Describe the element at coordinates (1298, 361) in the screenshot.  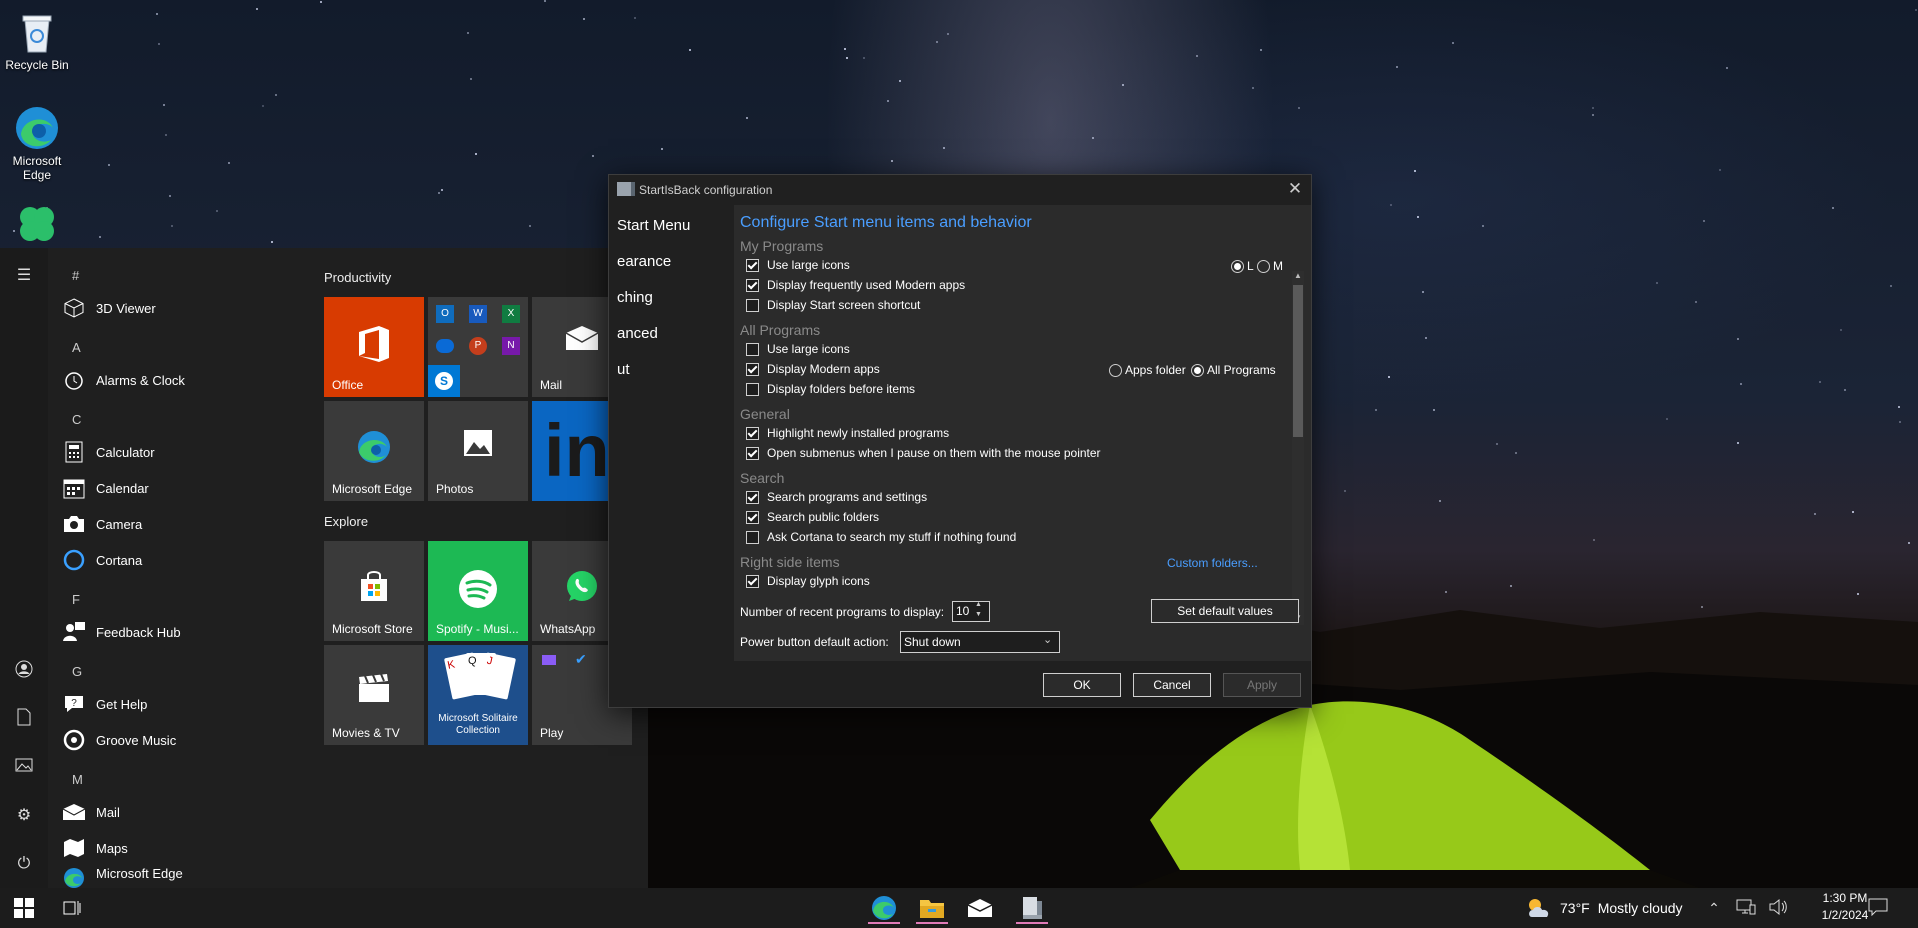
I see `scrollbar-thumb` at that location.